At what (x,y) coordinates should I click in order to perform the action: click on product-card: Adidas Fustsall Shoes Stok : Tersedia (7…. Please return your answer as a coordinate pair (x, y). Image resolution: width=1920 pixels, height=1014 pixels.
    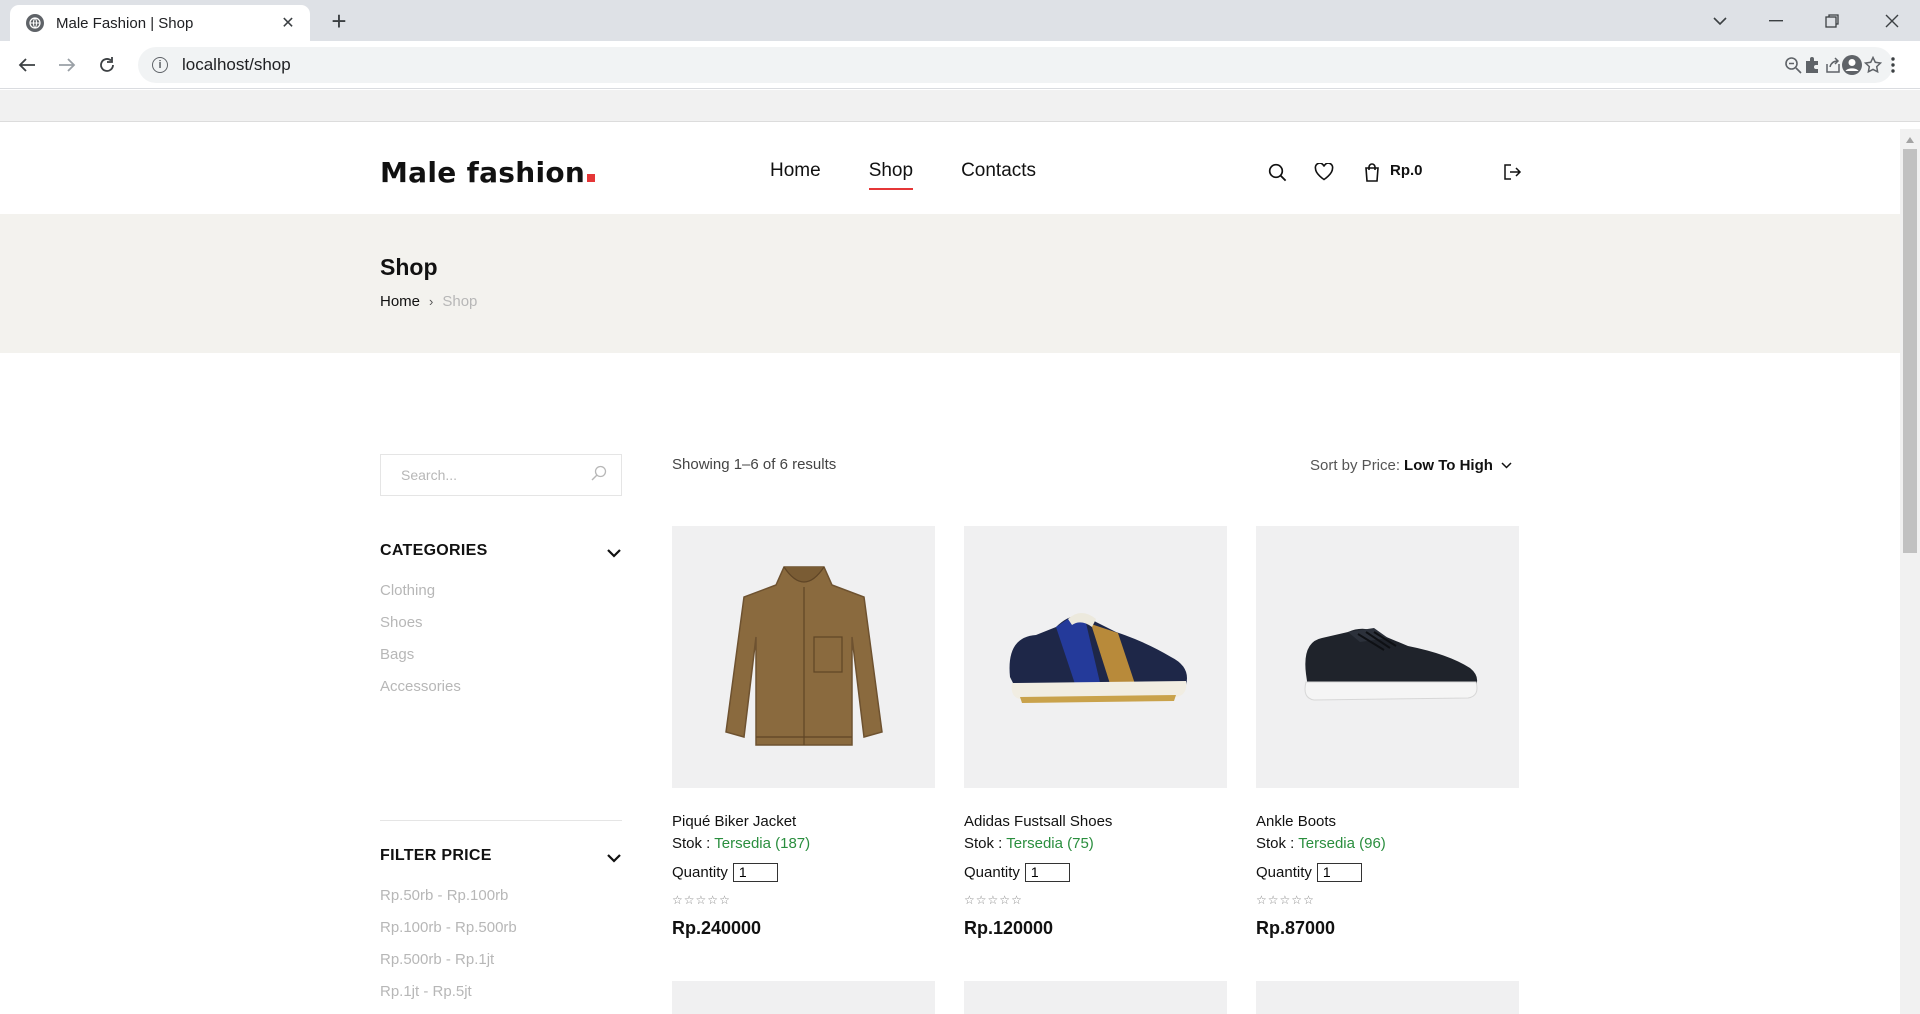
    Looking at the image, I should click on (1095, 732).